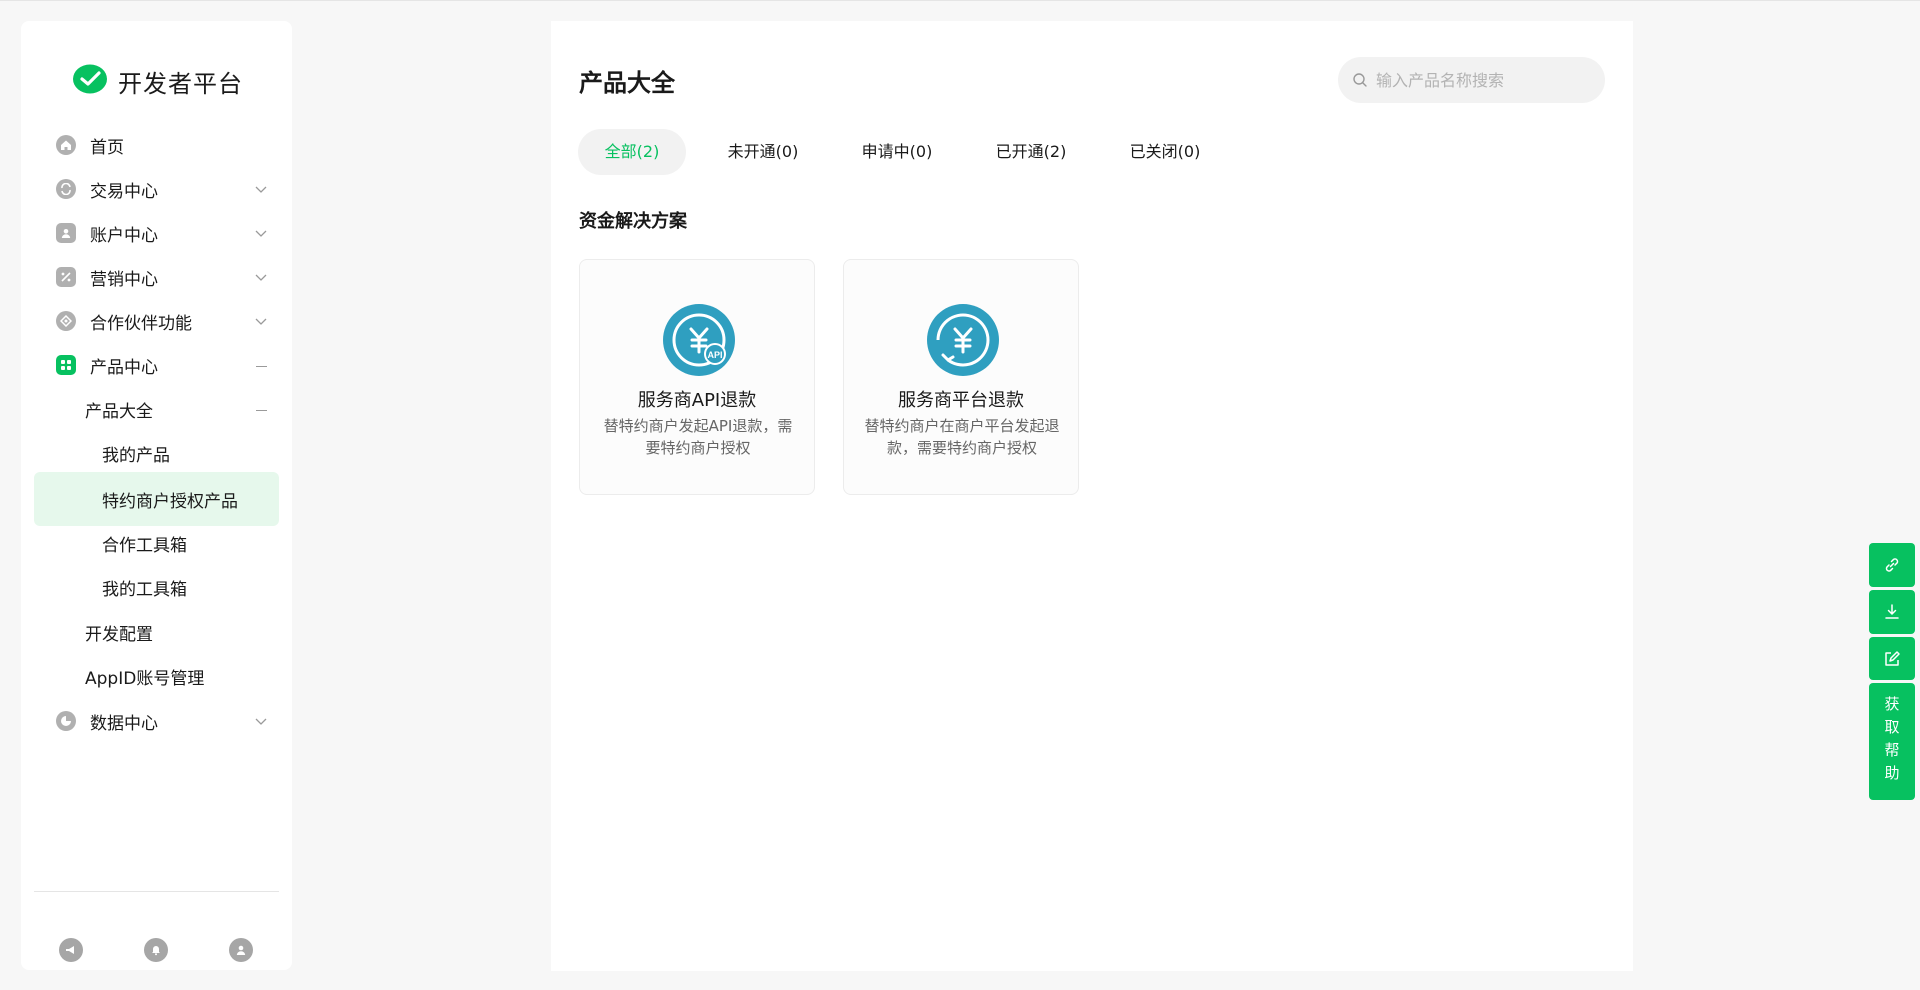 The image size is (1920, 990). I want to click on page-title: 产品大全, so click(627, 83).